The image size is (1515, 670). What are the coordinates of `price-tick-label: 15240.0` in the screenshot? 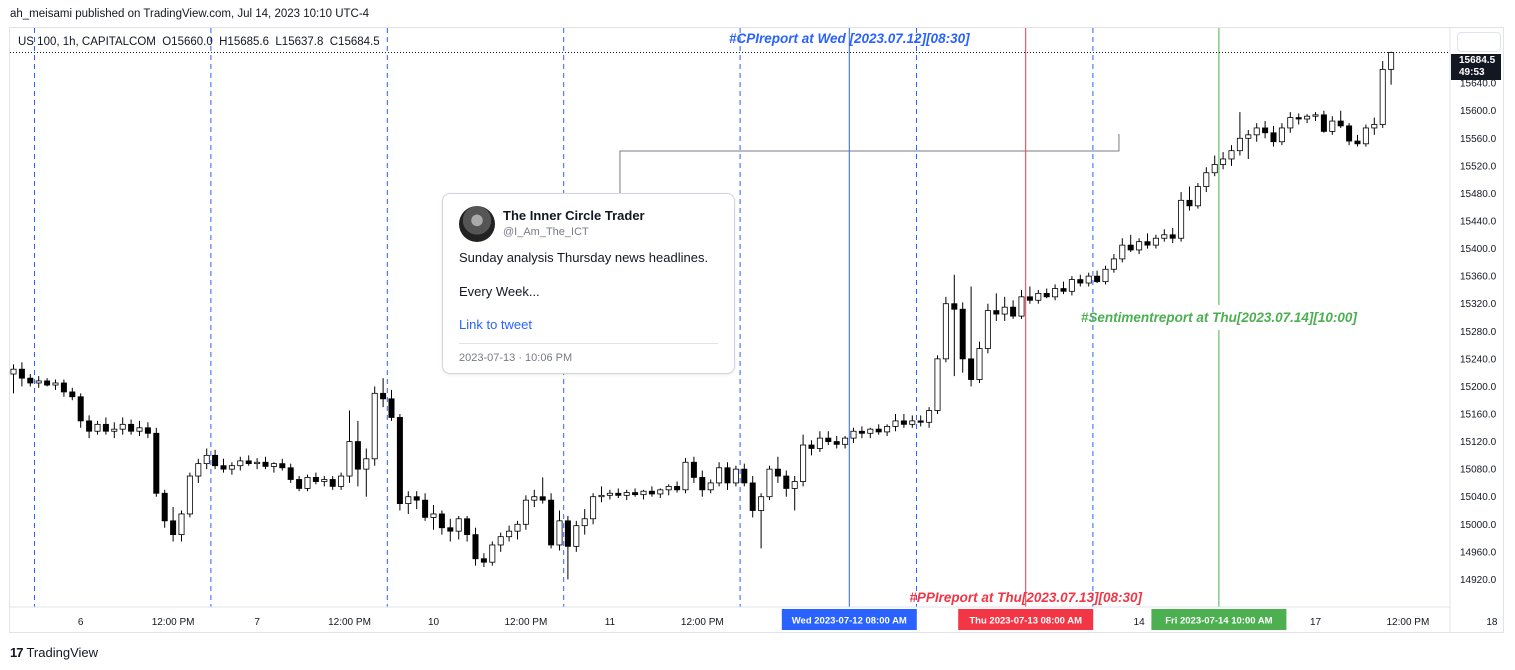 It's located at (1478, 359).